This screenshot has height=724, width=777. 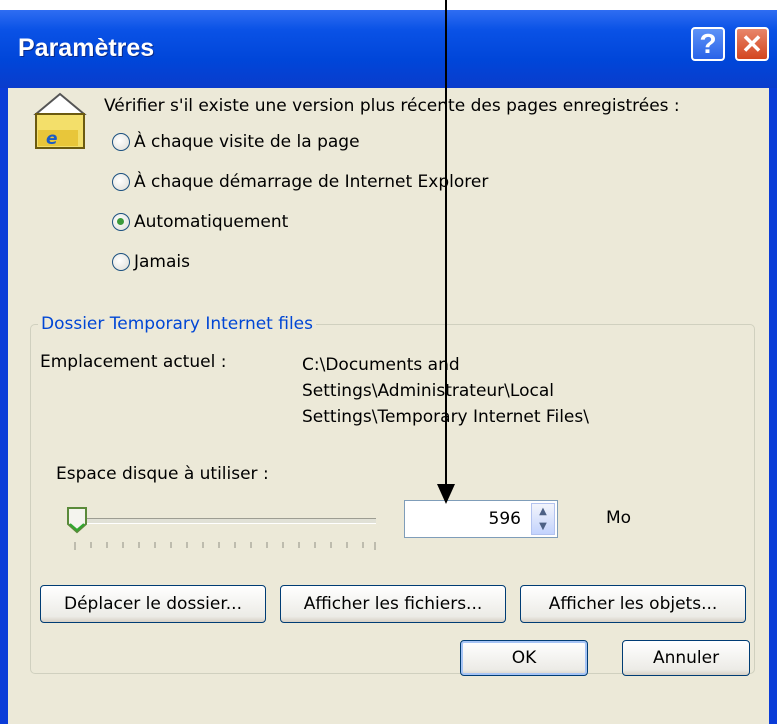 I want to click on disk-space-spinbox: 596 ▲ ▼, so click(x=481, y=519).